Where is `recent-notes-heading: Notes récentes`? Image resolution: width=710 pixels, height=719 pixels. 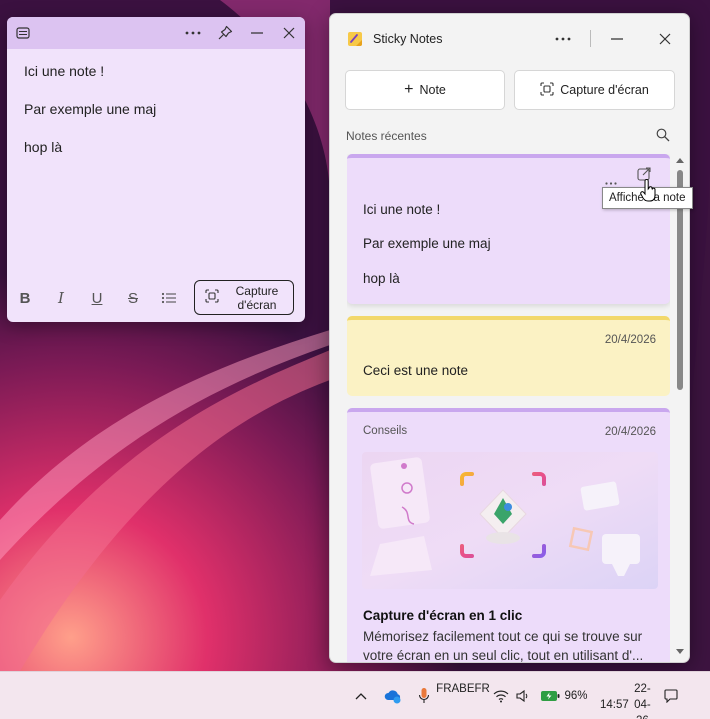 recent-notes-heading: Notes récentes is located at coordinates (386, 136).